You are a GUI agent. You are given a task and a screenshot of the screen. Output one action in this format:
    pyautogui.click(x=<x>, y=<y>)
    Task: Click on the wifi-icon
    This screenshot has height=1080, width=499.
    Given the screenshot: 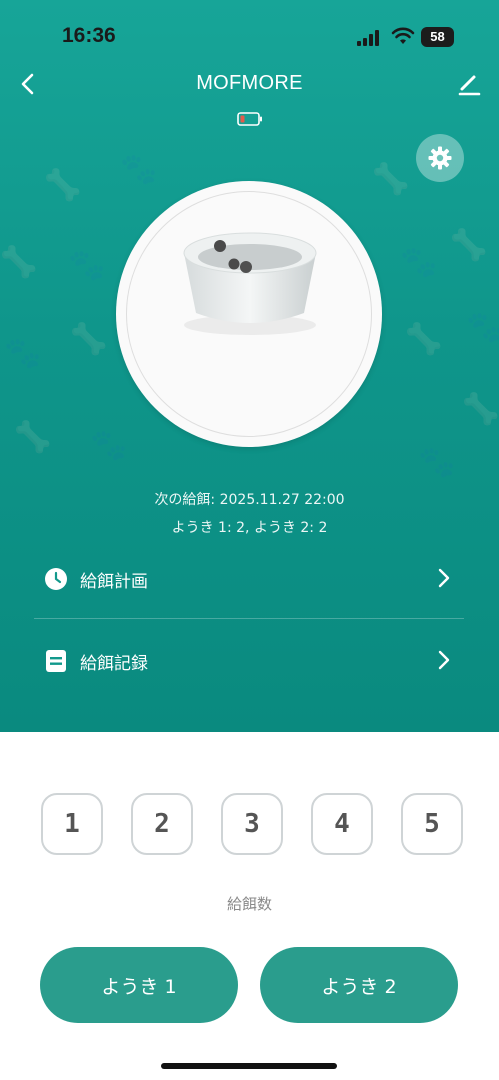 What is the action you would take?
    pyautogui.click(x=403, y=35)
    